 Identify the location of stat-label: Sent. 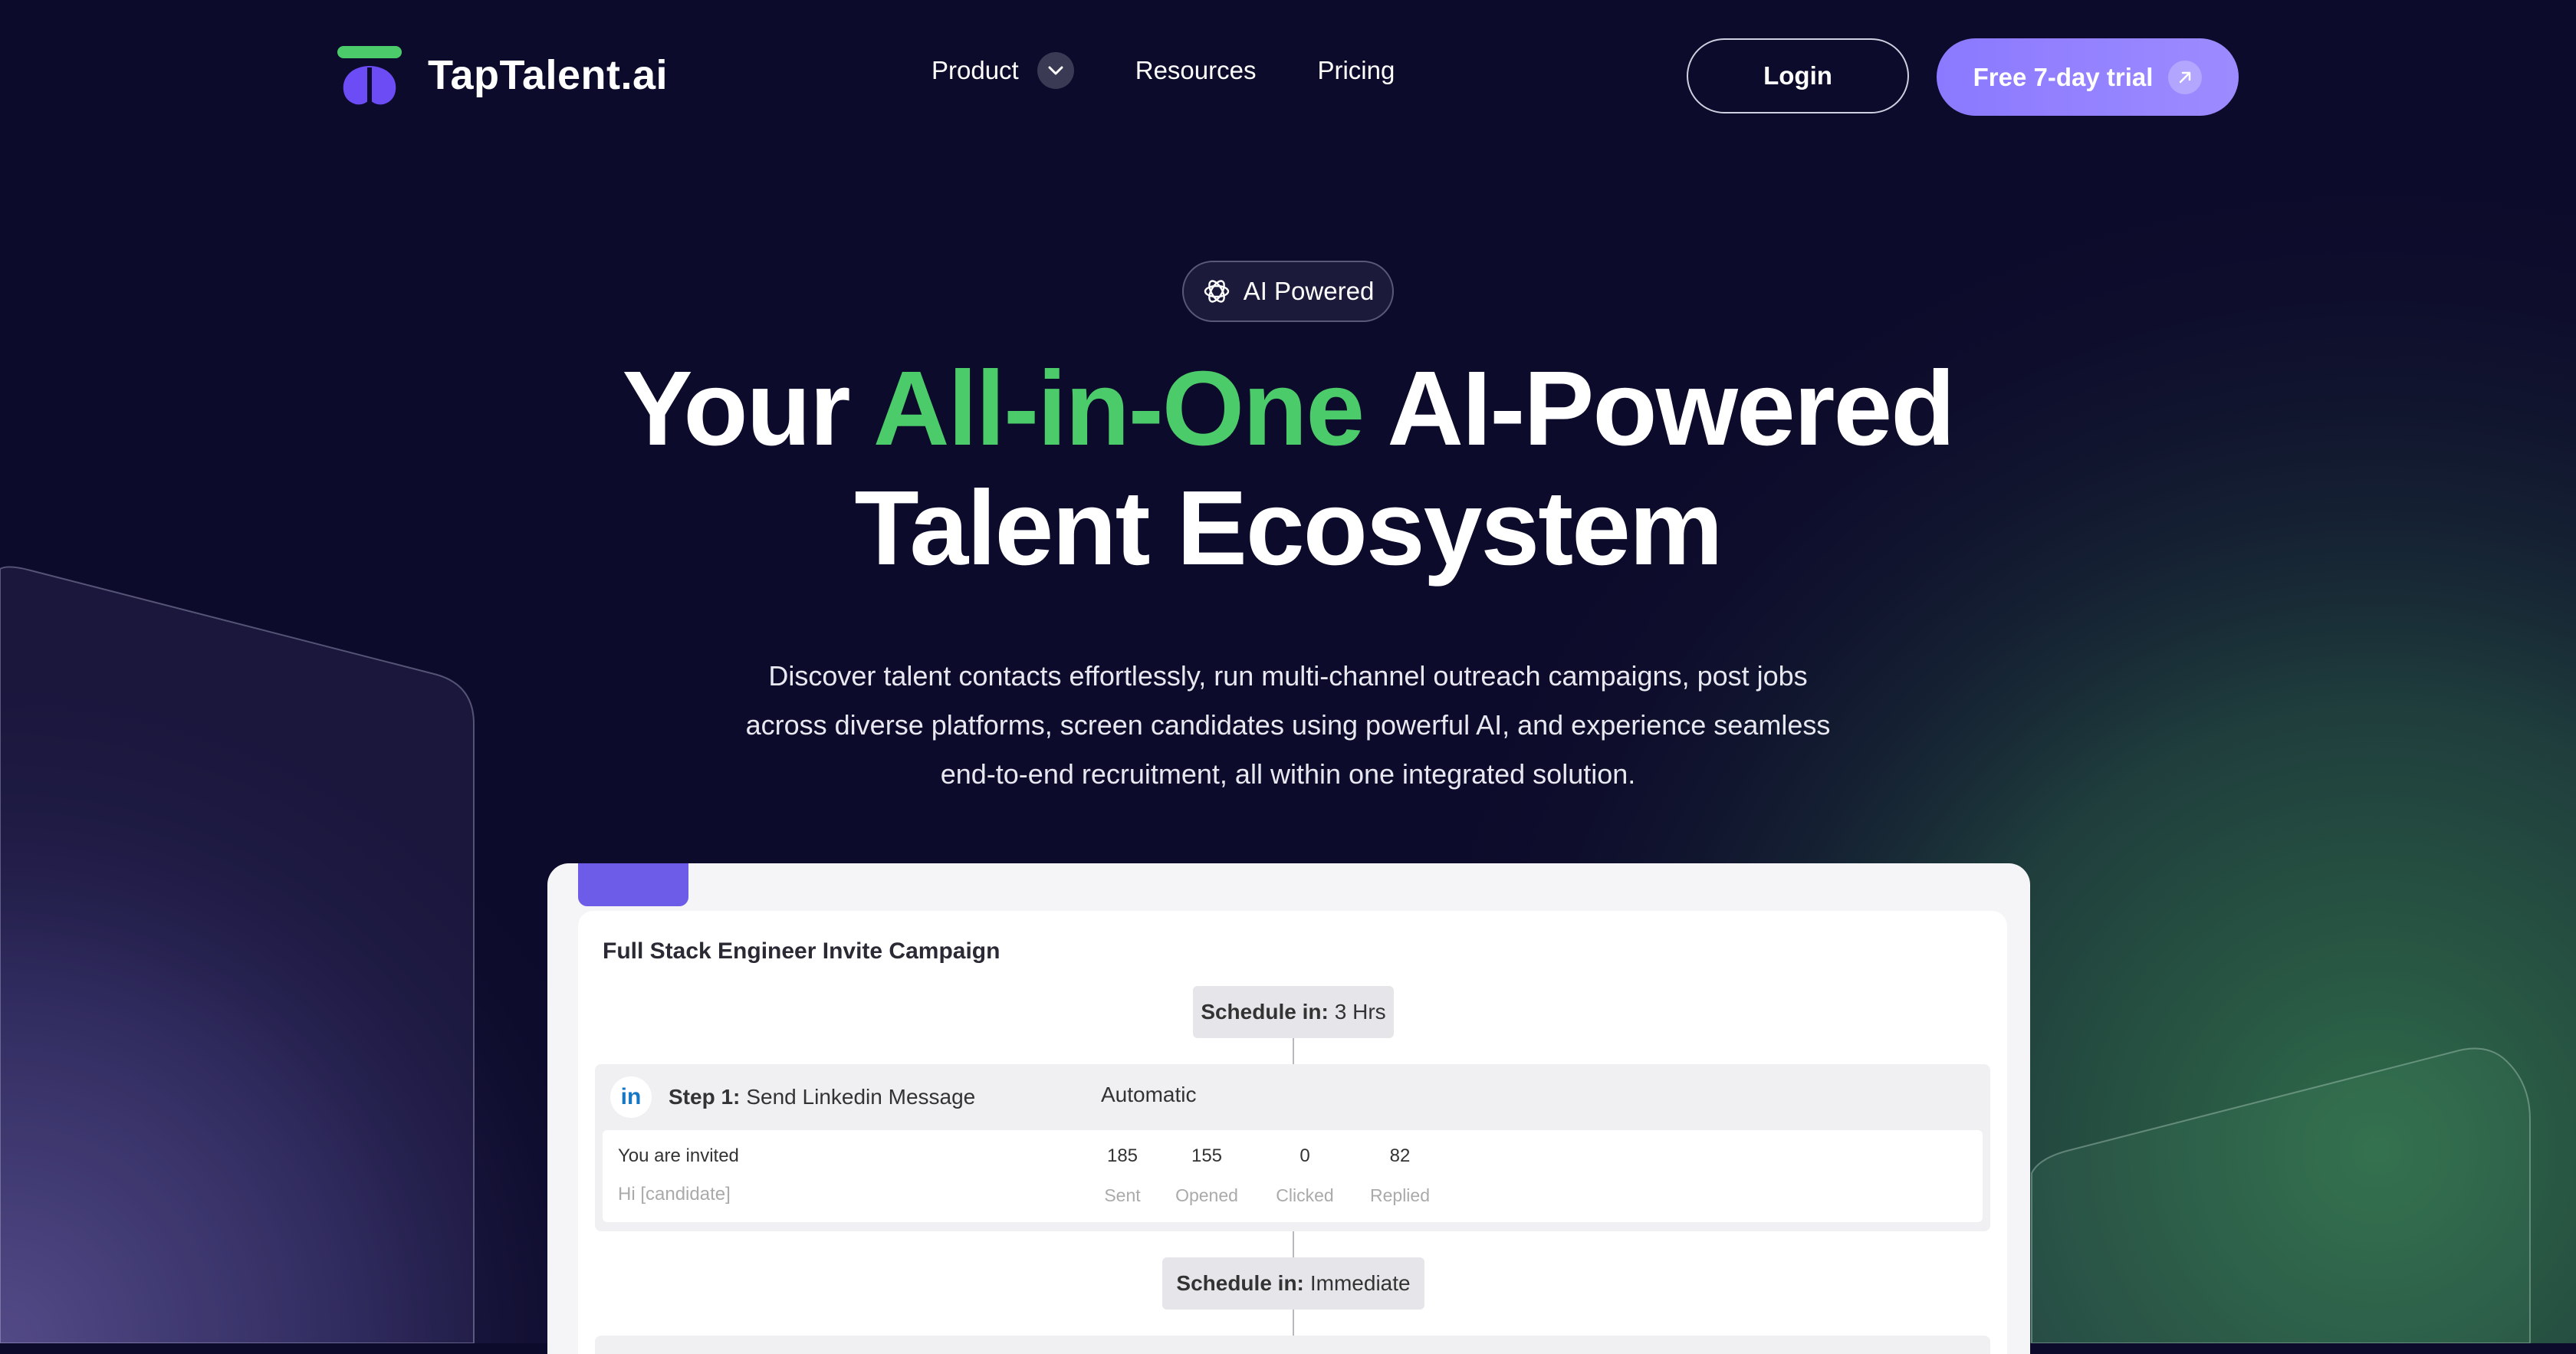
(1123, 1195).